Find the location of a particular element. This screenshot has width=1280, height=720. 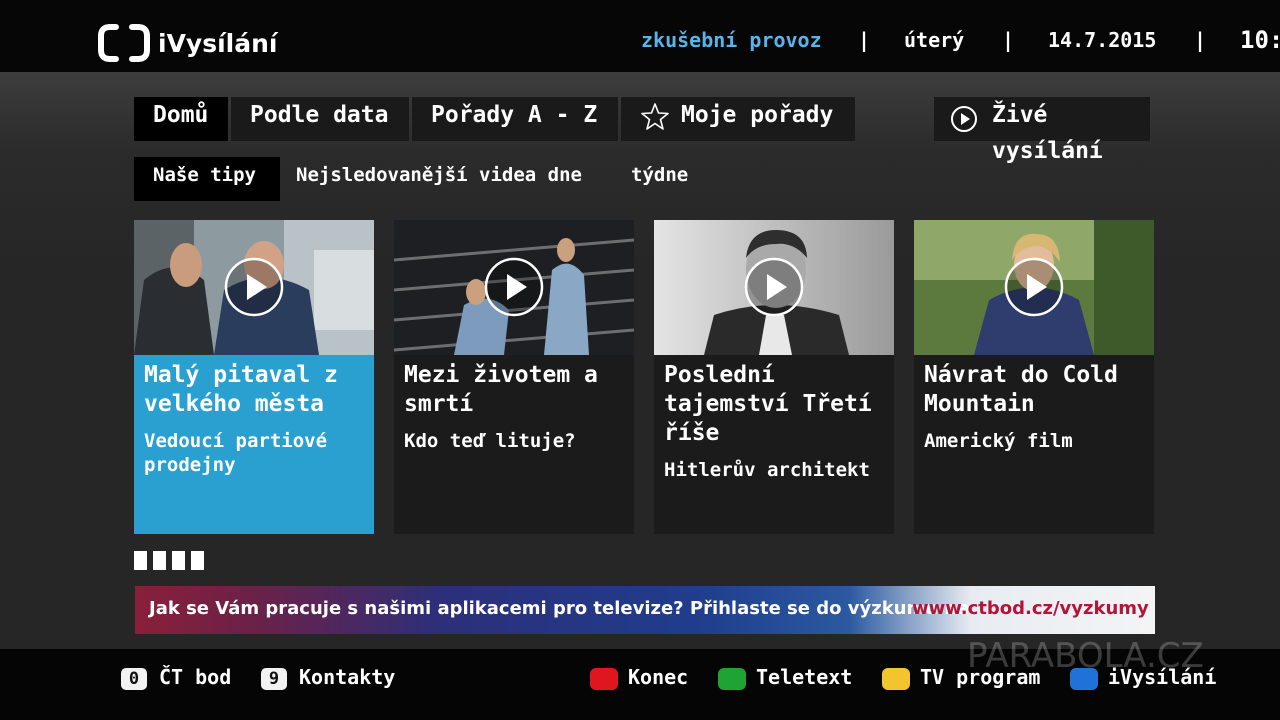

video-card: Návrat do Cold Mountain Americký film is located at coordinates (1034, 377).